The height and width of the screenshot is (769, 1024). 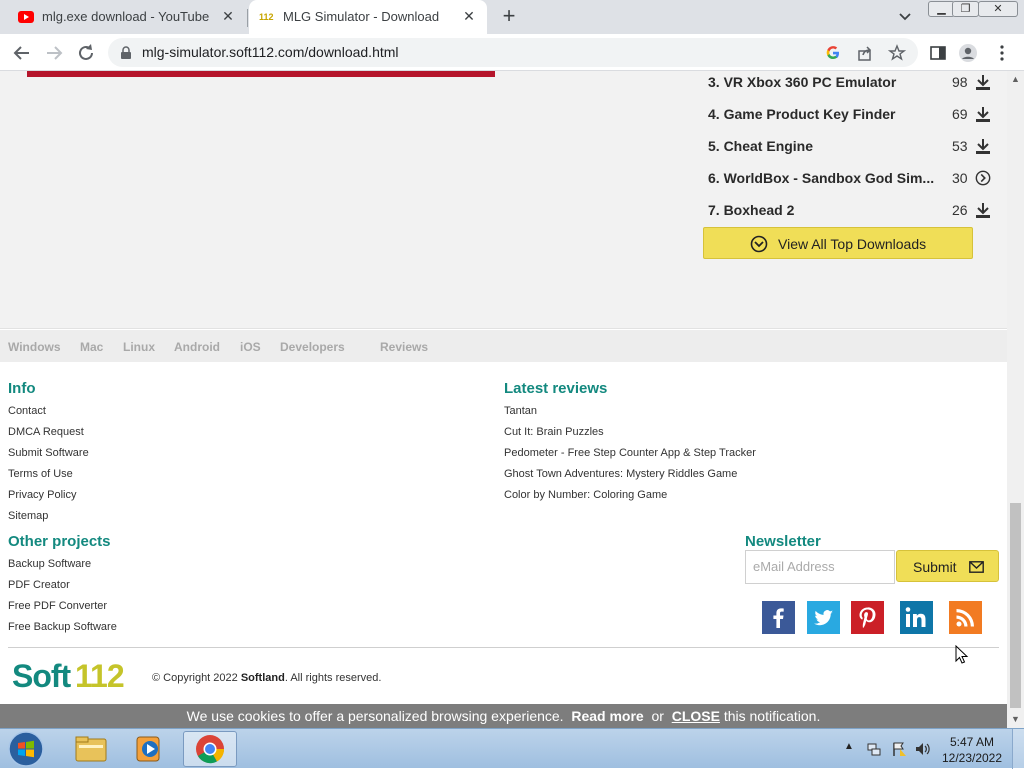 What do you see at coordinates (91, 749) in the screenshot?
I see `file-explorer-icon` at bounding box center [91, 749].